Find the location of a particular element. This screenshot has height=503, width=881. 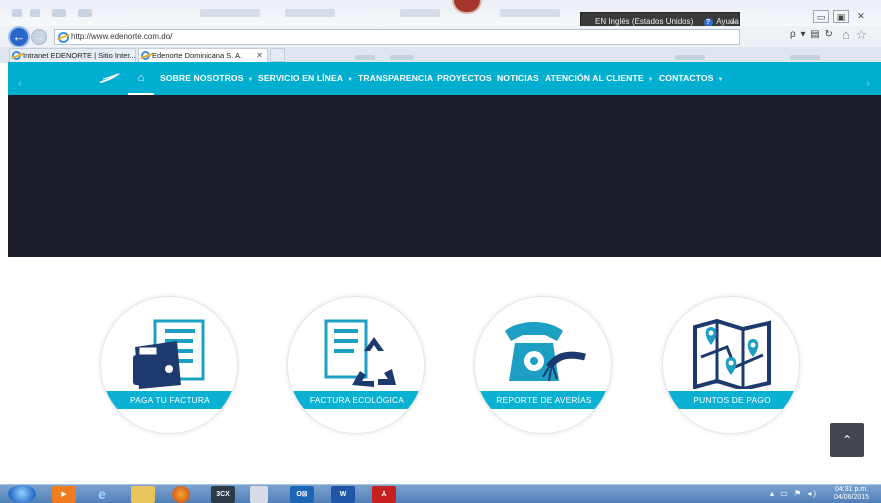

forward-button: → is located at coordinates (39, 37).